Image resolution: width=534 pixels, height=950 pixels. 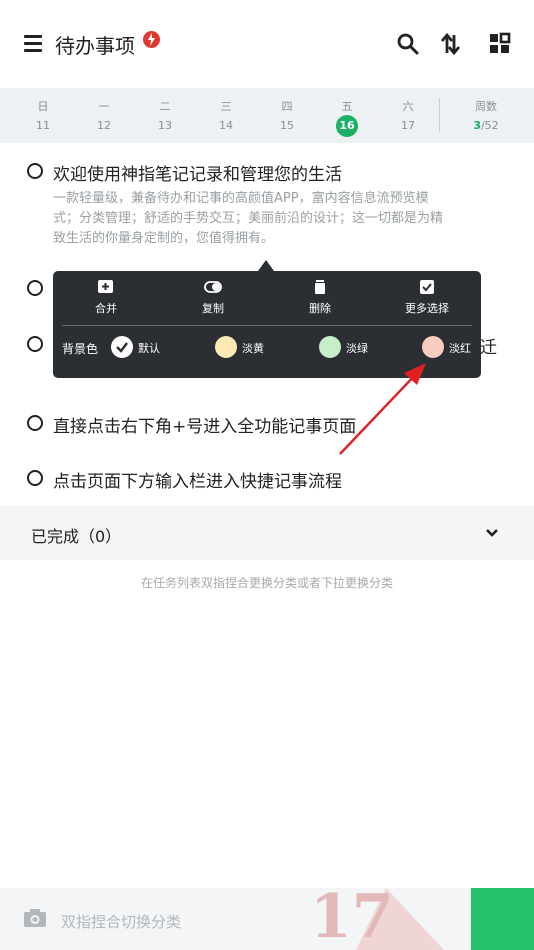 I want to click on add-note-button, so click(x=502, y=919).